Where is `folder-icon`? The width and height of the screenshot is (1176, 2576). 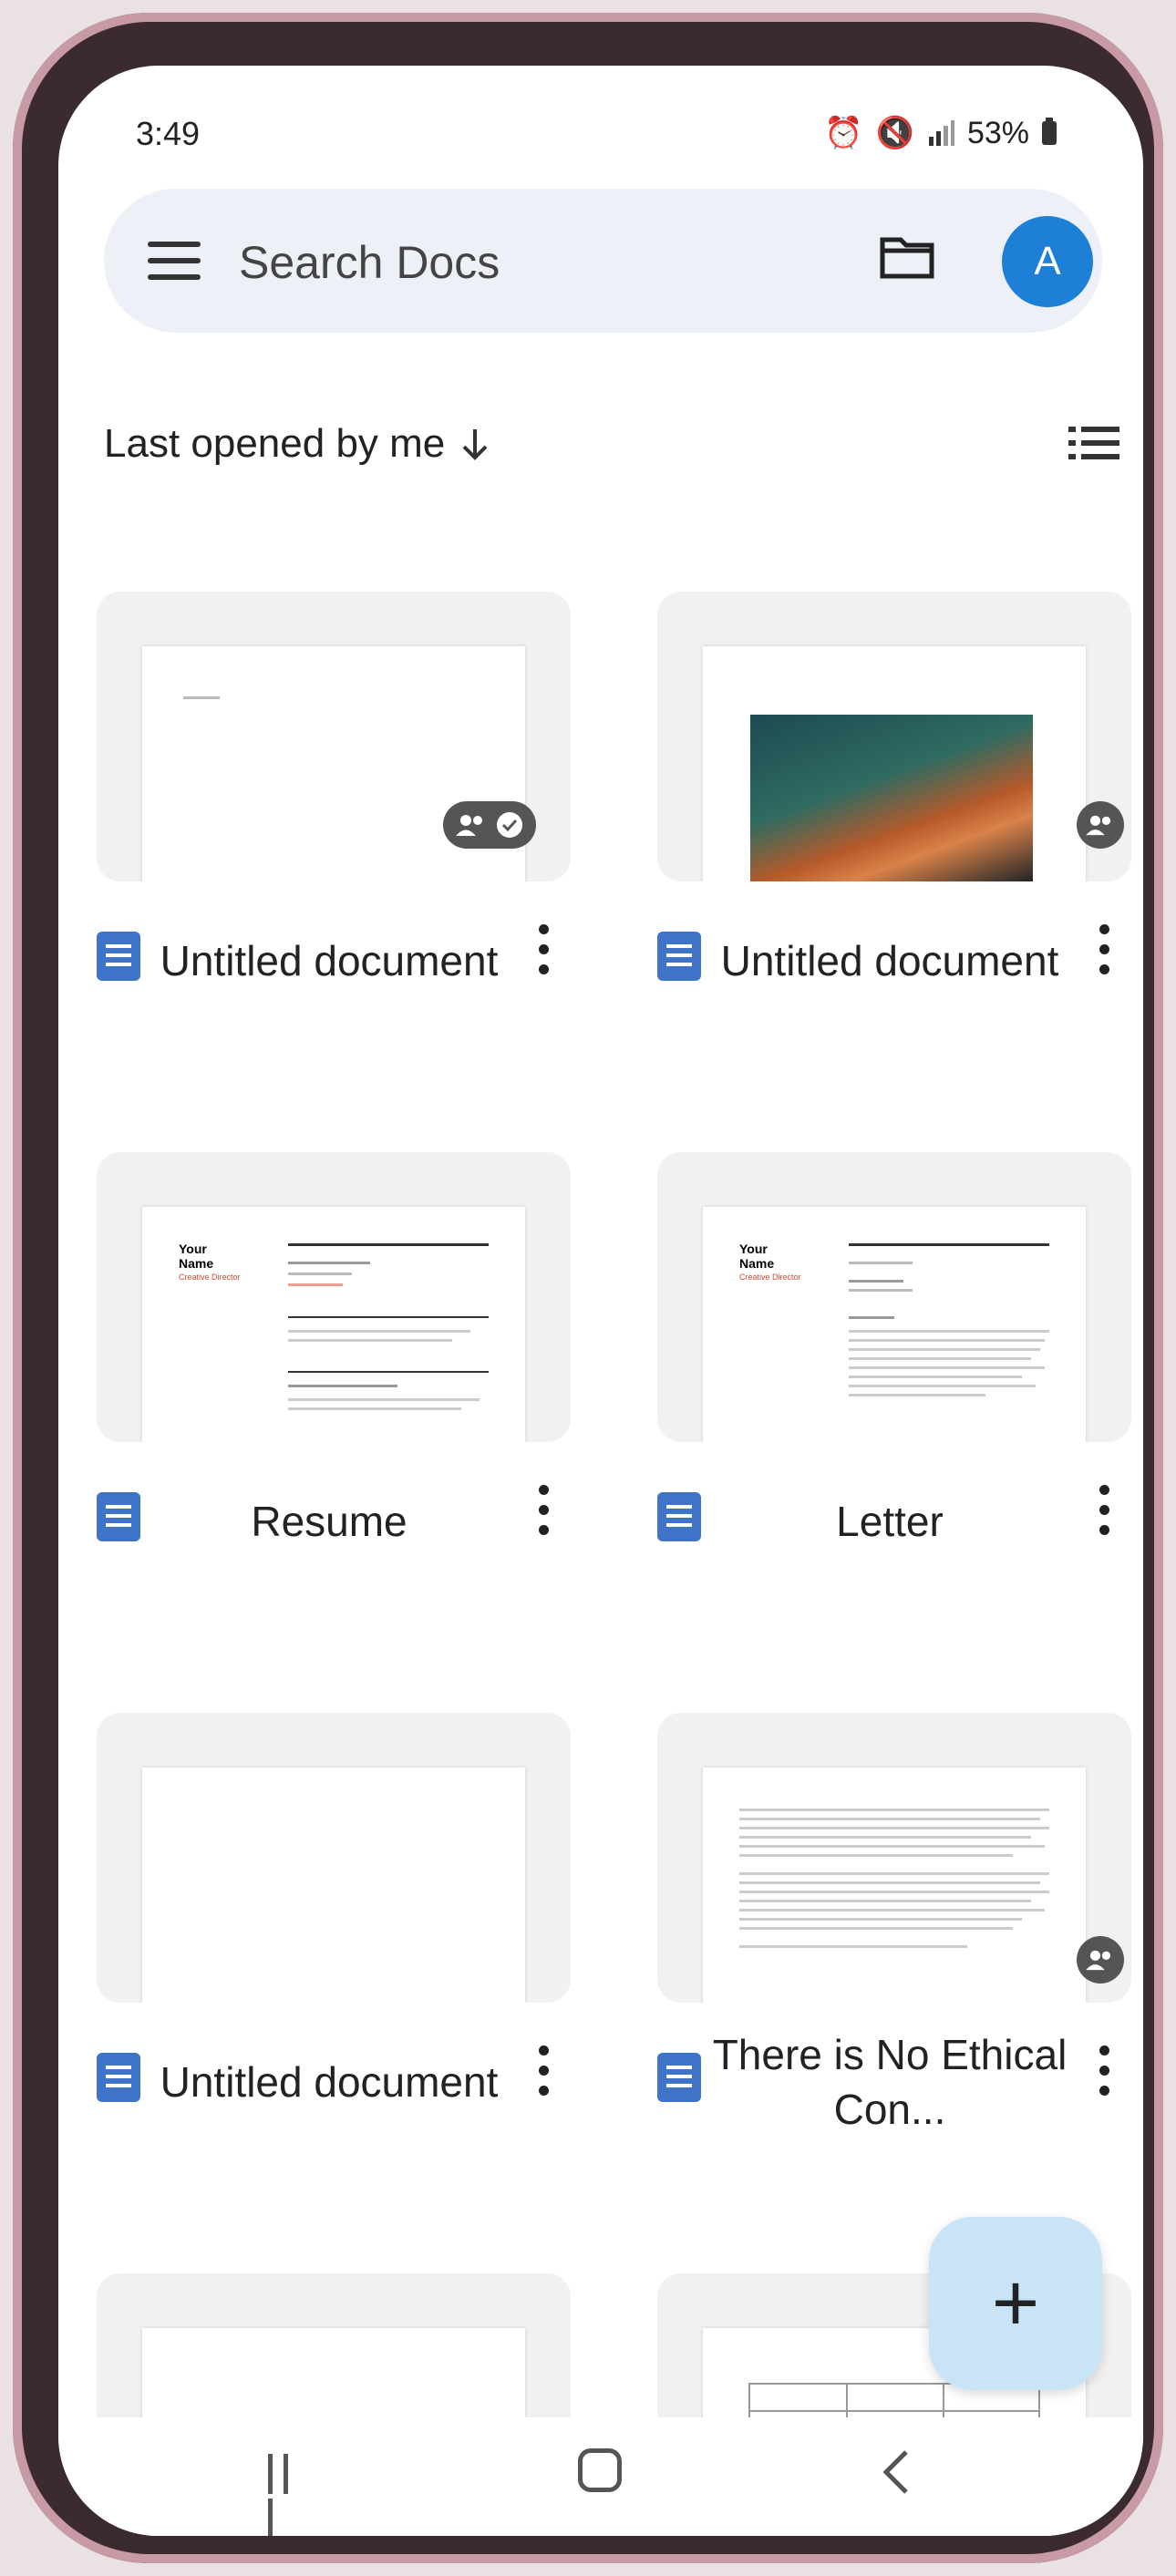
folder-icon is located at coordinates (907, 257).